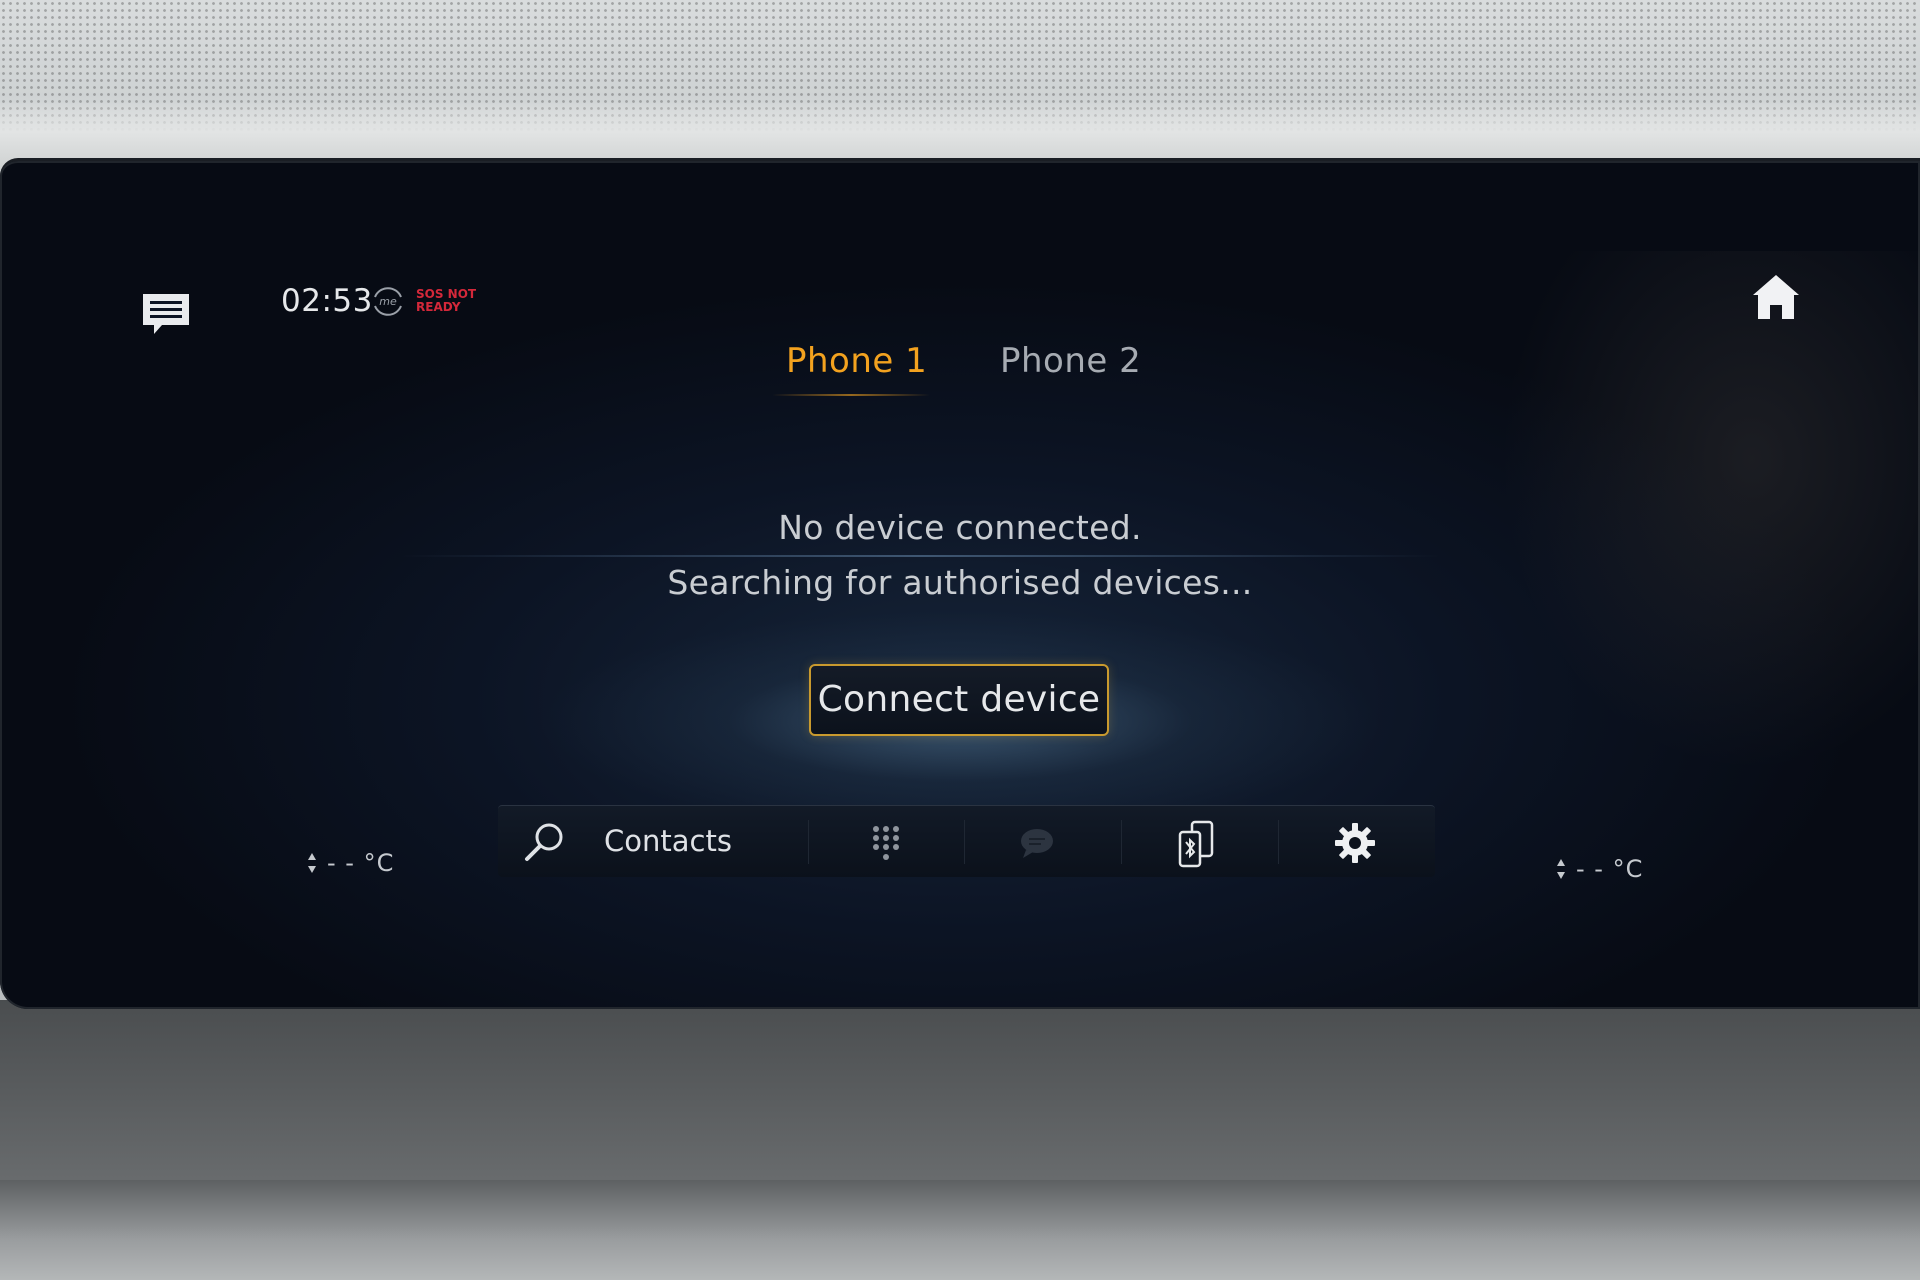 The image size is (1920, 1280). Describe the element at coordinates (327, 301) in the screenshot. I see `clock: 02:53` at that location.